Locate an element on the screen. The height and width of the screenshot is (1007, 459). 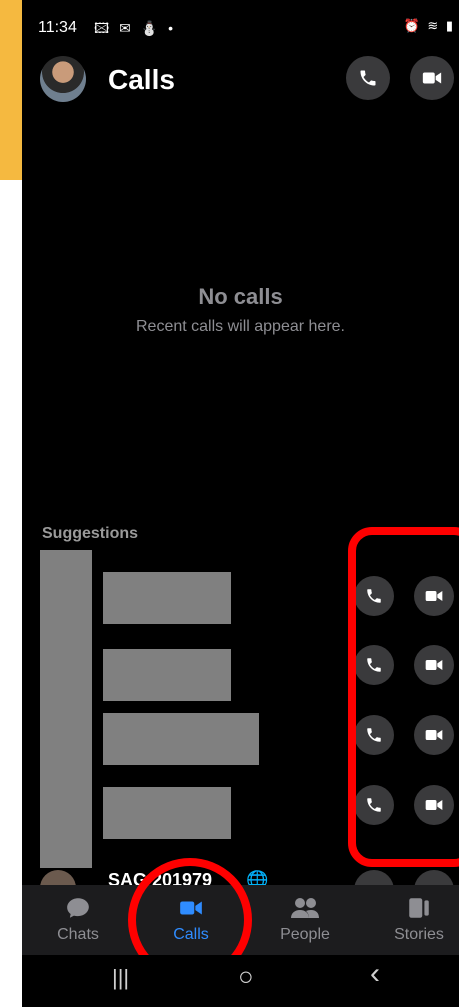
tab-label: Stories is located at coordinates (419, 934).